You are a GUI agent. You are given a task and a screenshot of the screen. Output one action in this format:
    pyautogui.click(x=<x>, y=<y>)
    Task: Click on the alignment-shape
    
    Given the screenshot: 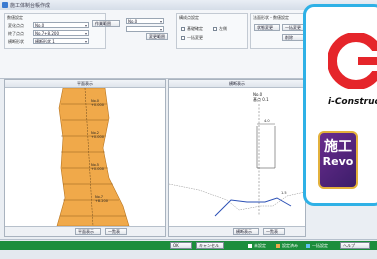 What is the action you would take?
    pyautogui.click(x=93, y=157)
    